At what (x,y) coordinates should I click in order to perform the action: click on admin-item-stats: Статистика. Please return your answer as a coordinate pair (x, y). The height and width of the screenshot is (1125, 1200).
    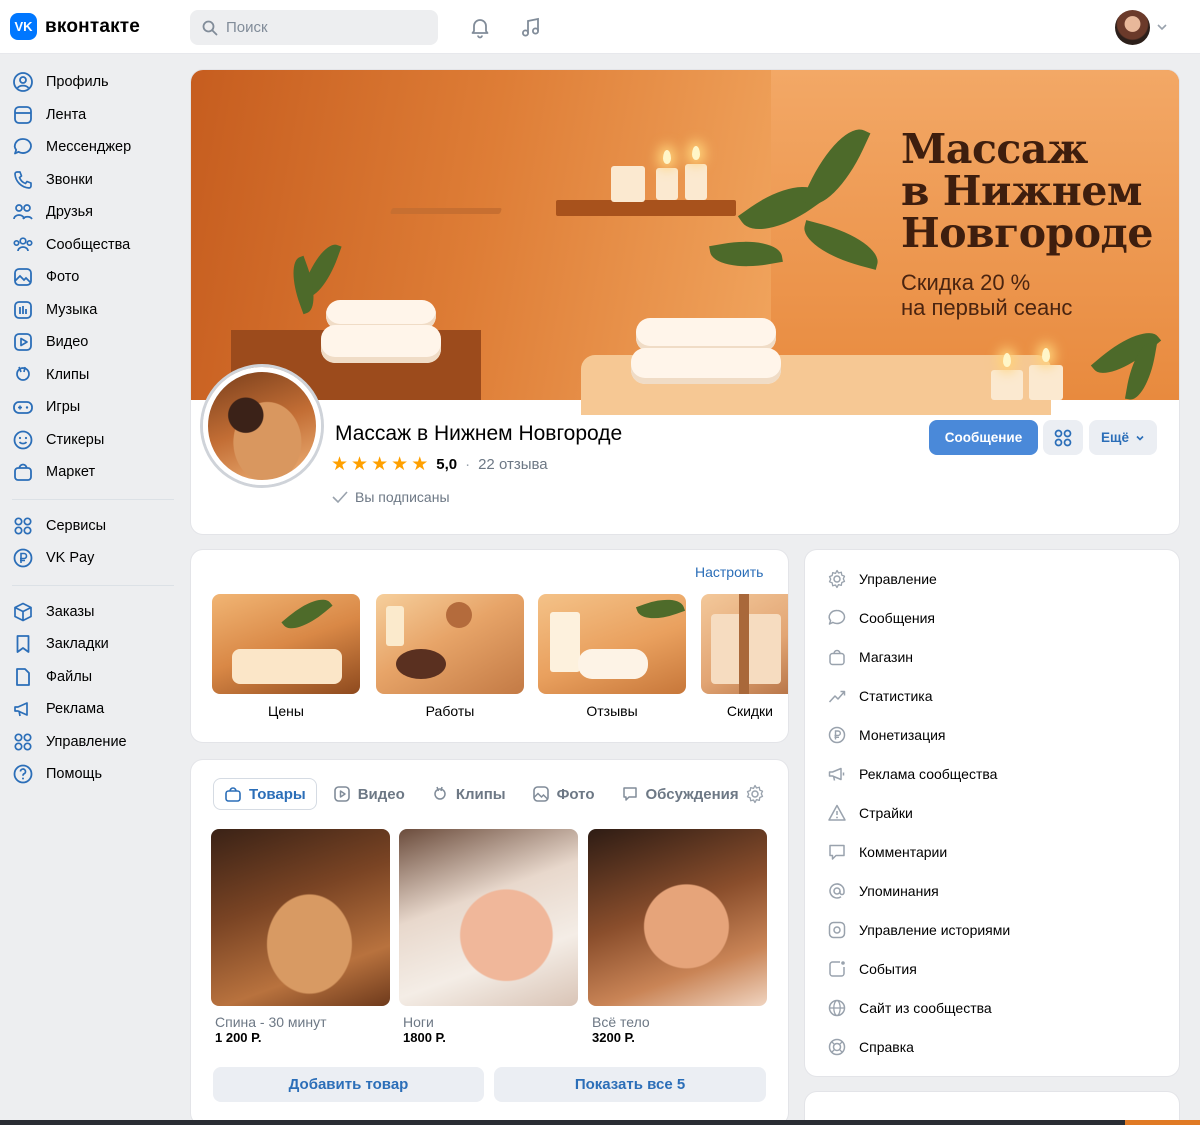
    Looking at the image, I should click on (880, 696).